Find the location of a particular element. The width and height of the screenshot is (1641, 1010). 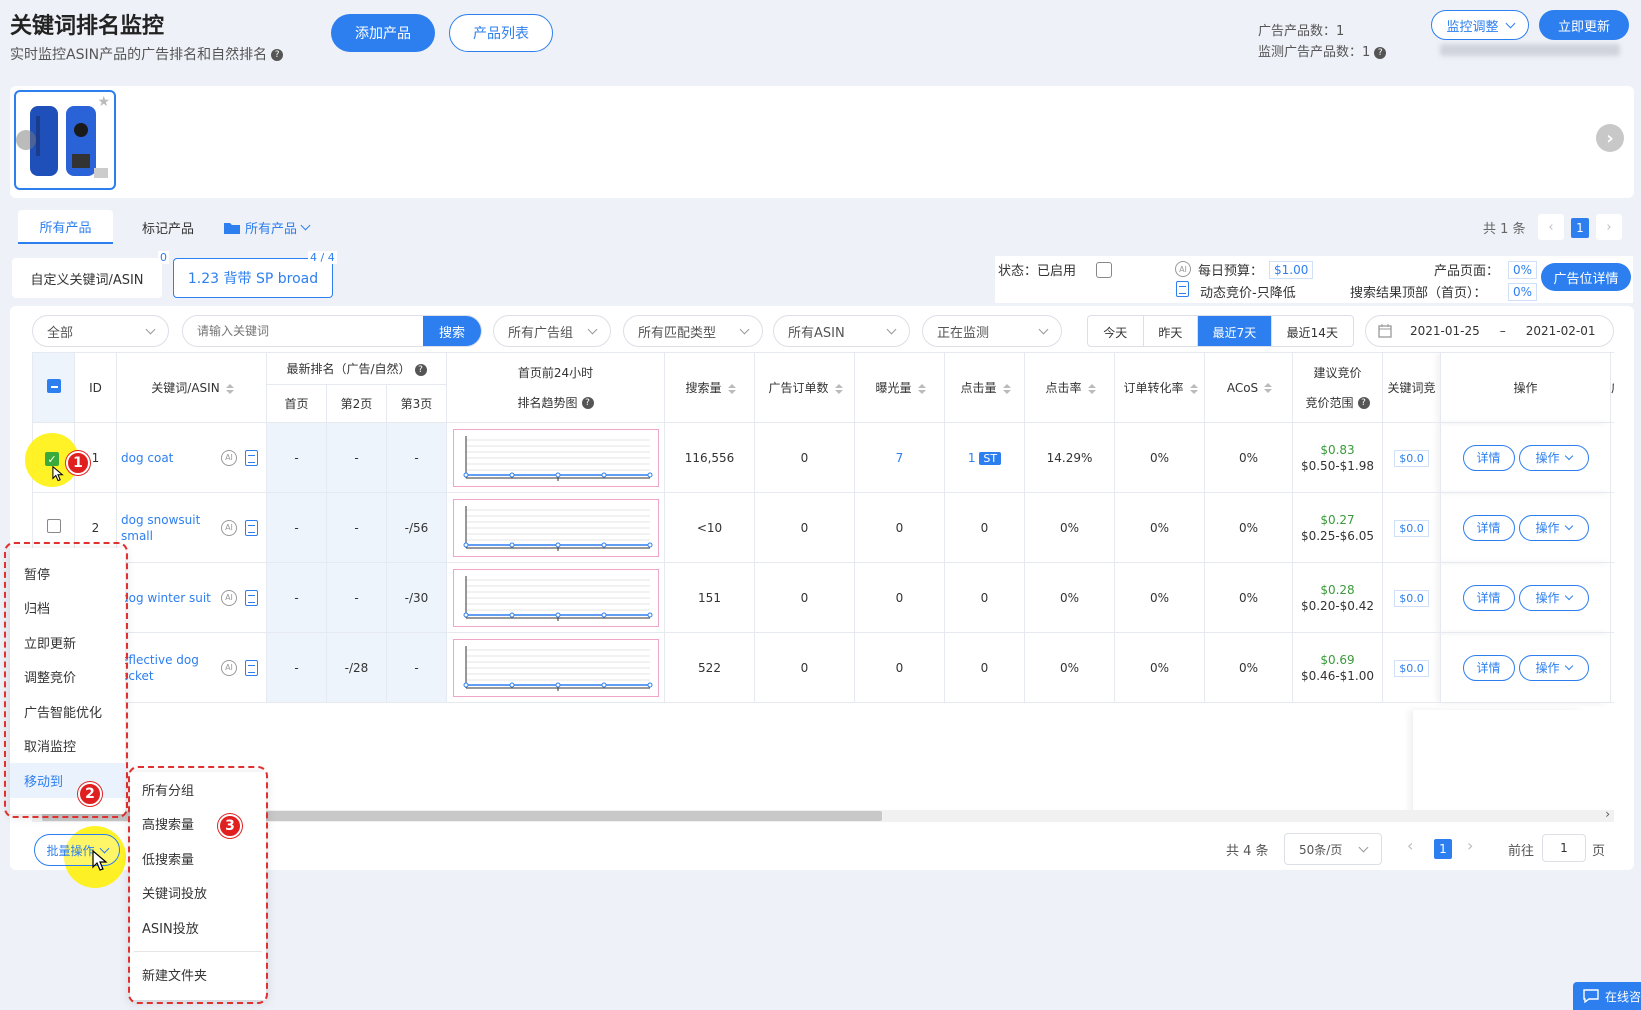

asin-select: 所有ASIN is located at coordinates (841, 331).